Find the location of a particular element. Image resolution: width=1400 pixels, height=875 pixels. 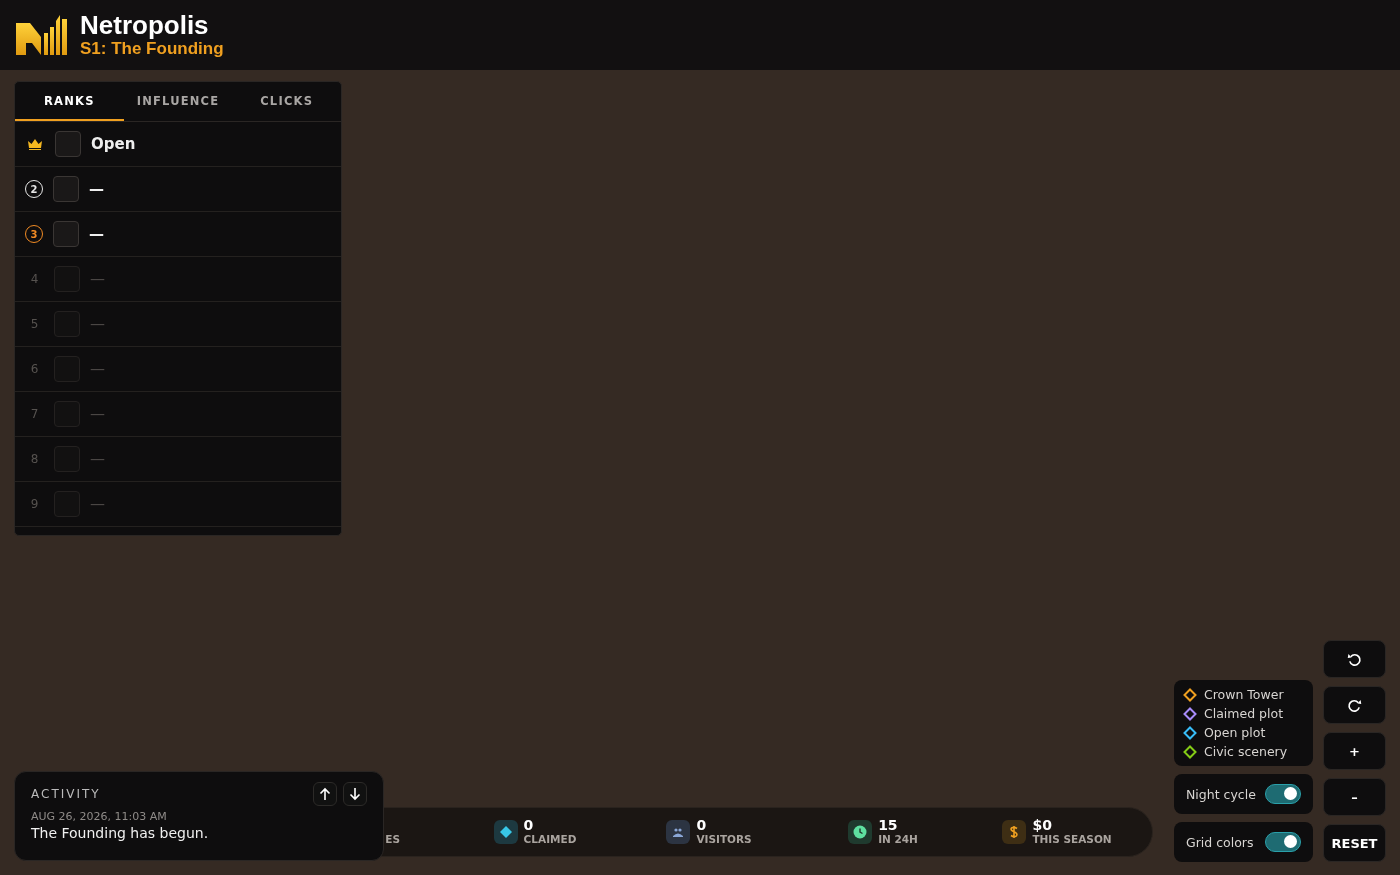

dollar-icon is located at coordinates (1014, 832).